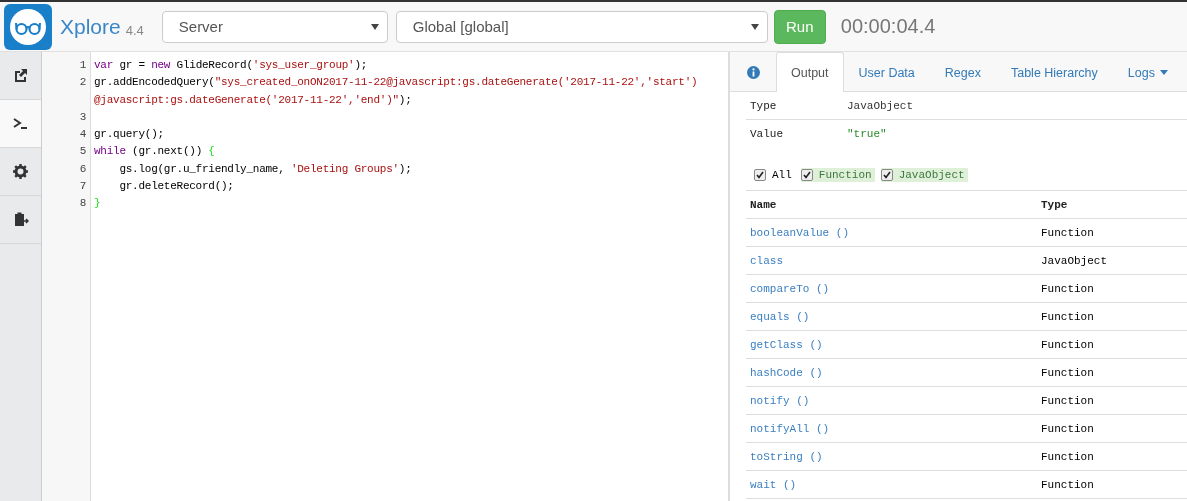 The height and width of the screenshot is (501, 1187). I want to click on code-line: }, so click(97, 203).